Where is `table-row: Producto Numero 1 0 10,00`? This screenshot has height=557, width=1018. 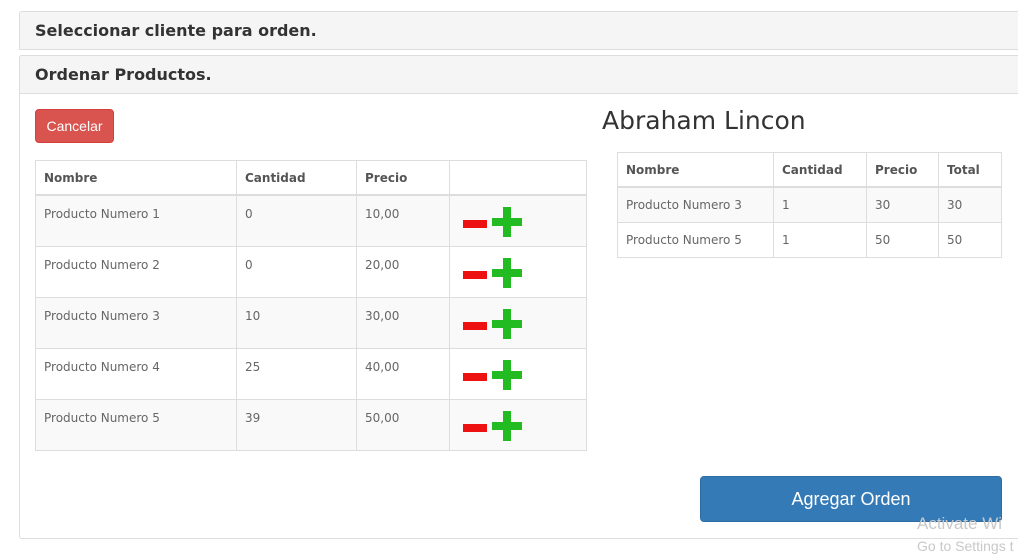 table-row: Producto Numero 1 0 10,00 is located at coordinates (311, 220).